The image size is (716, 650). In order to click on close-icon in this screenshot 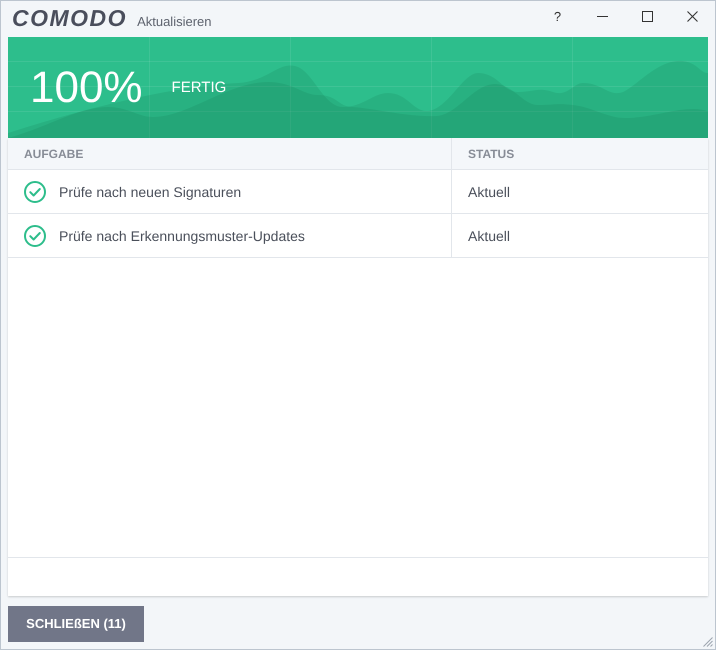, I will do `click(692, 16)`.